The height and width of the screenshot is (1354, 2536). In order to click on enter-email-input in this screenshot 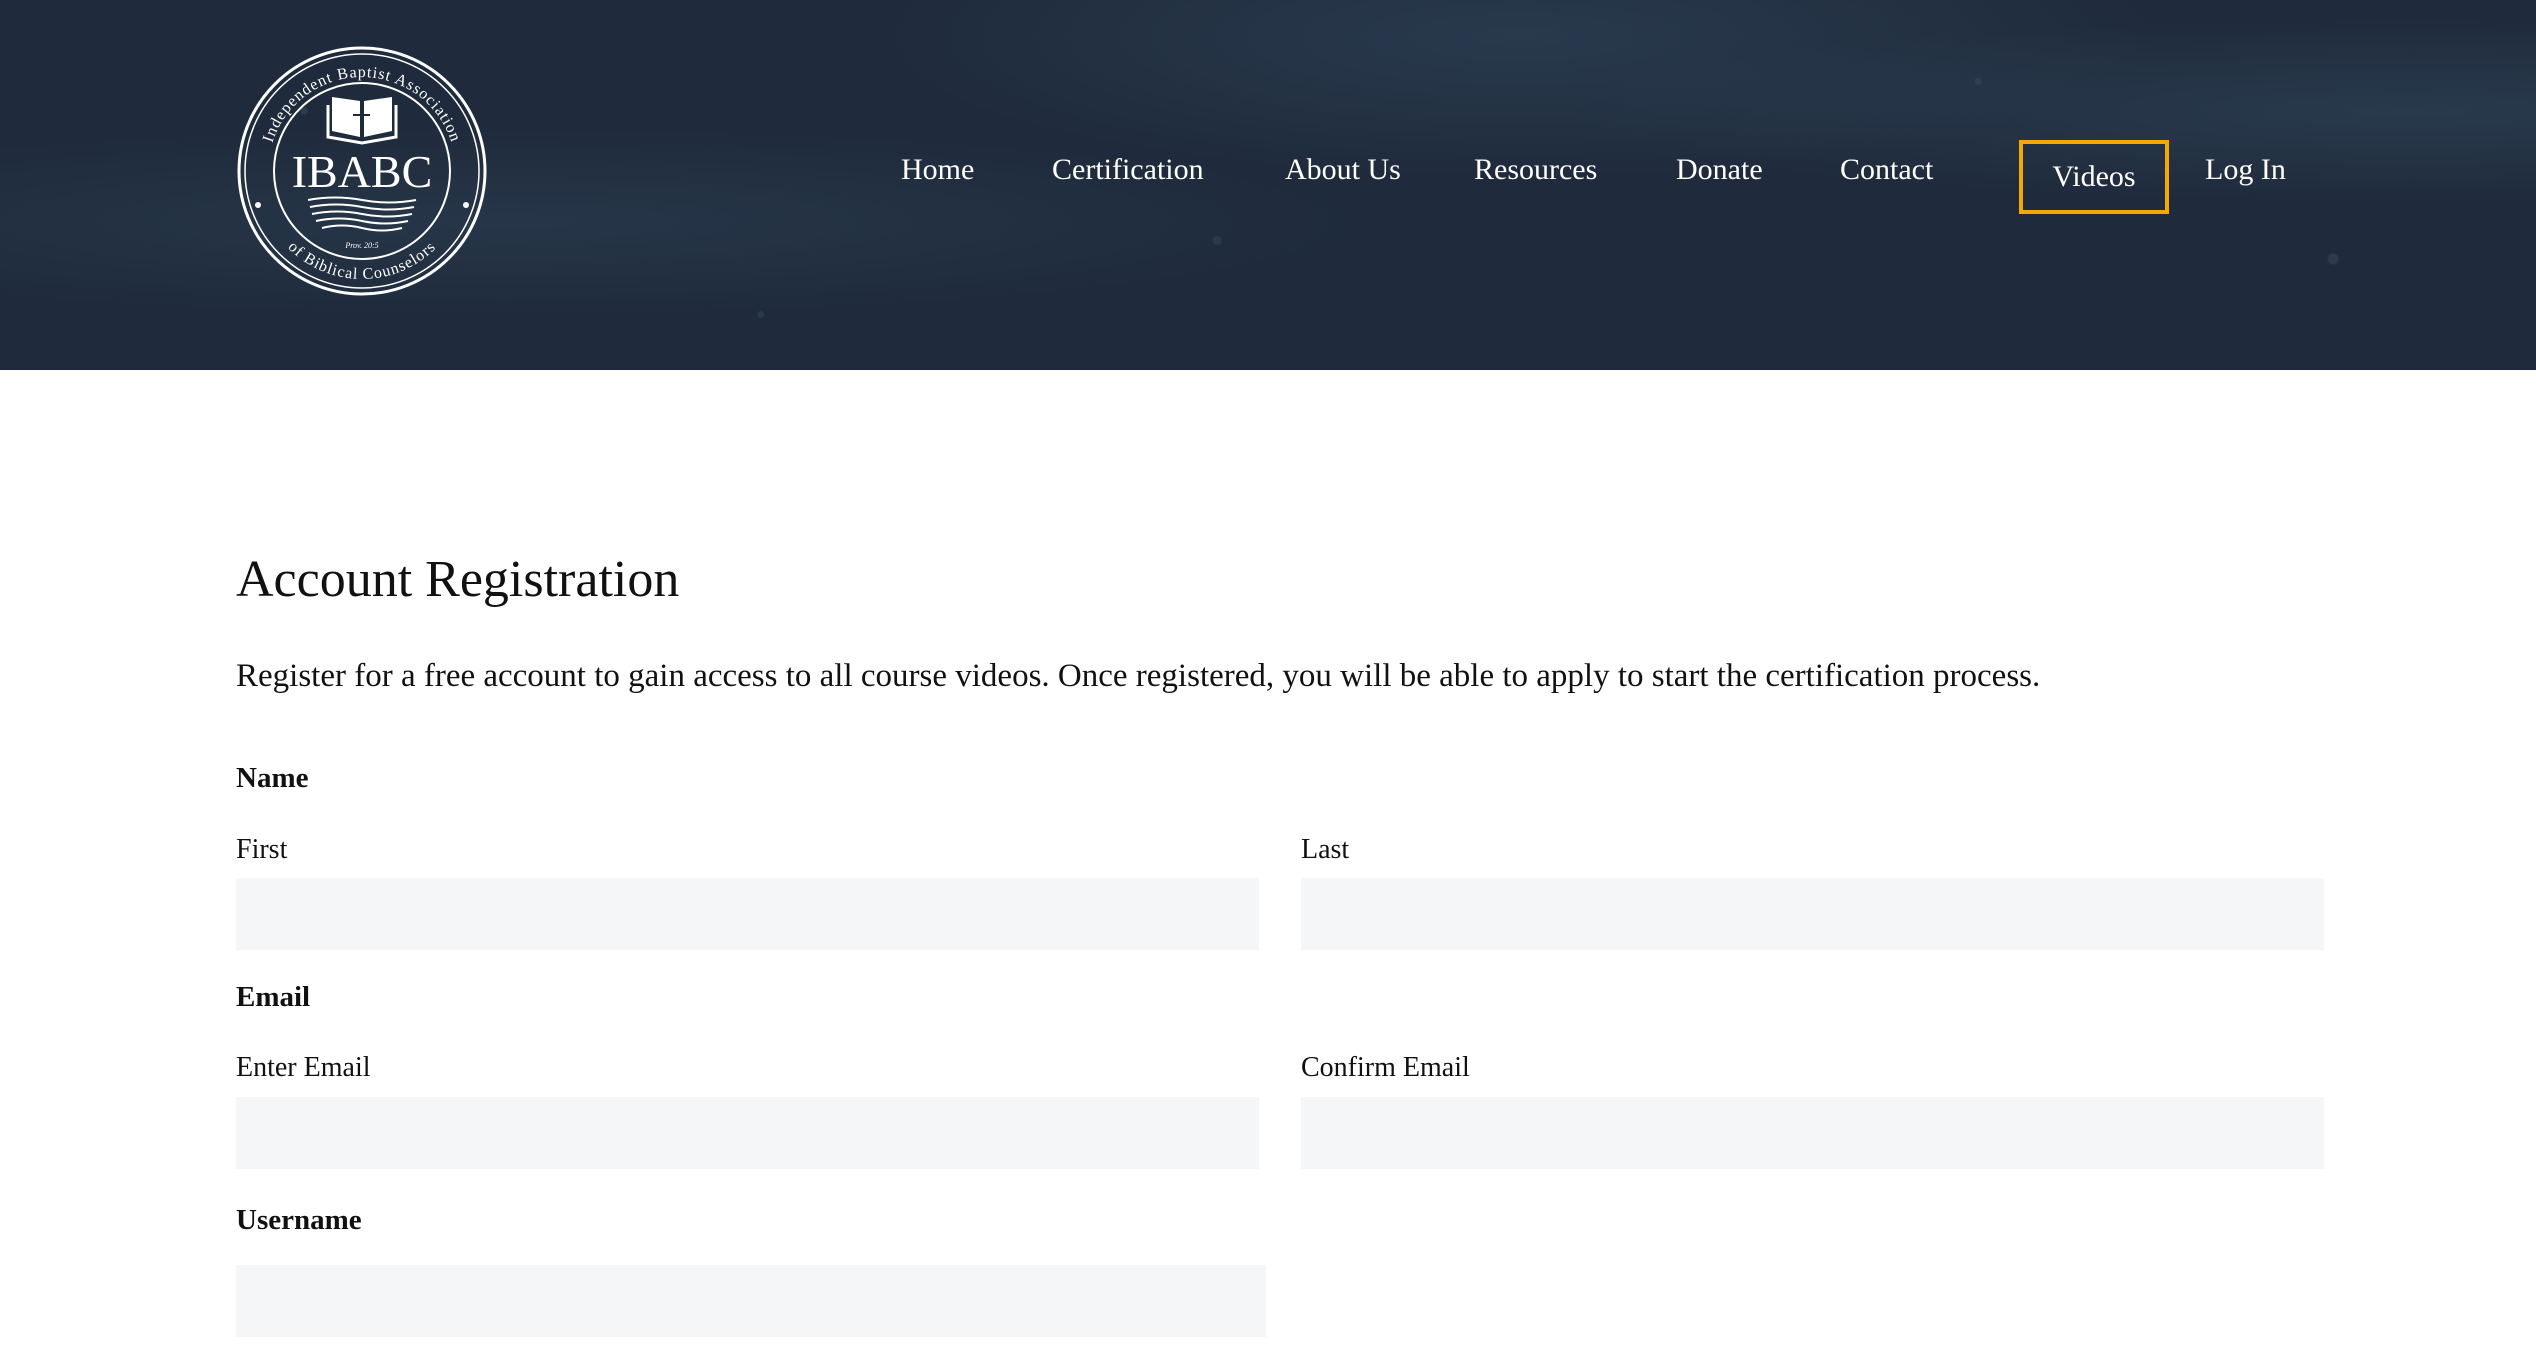, I will do `click(747, 1133)`.